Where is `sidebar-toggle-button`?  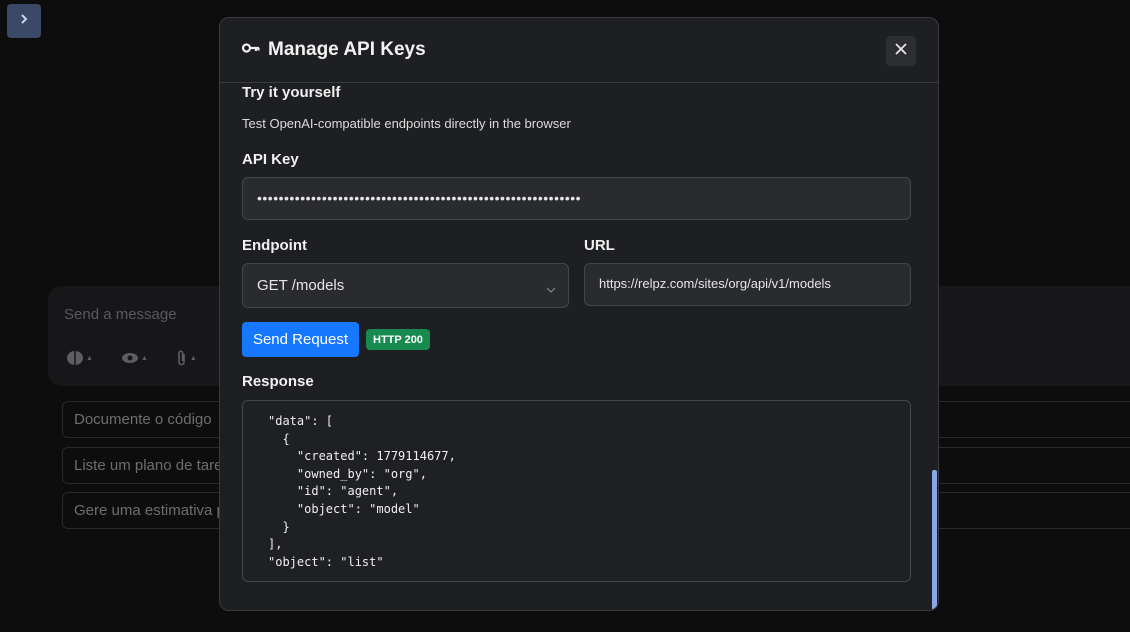
sidebar-toggle-button is located at coordinates (24, 21).